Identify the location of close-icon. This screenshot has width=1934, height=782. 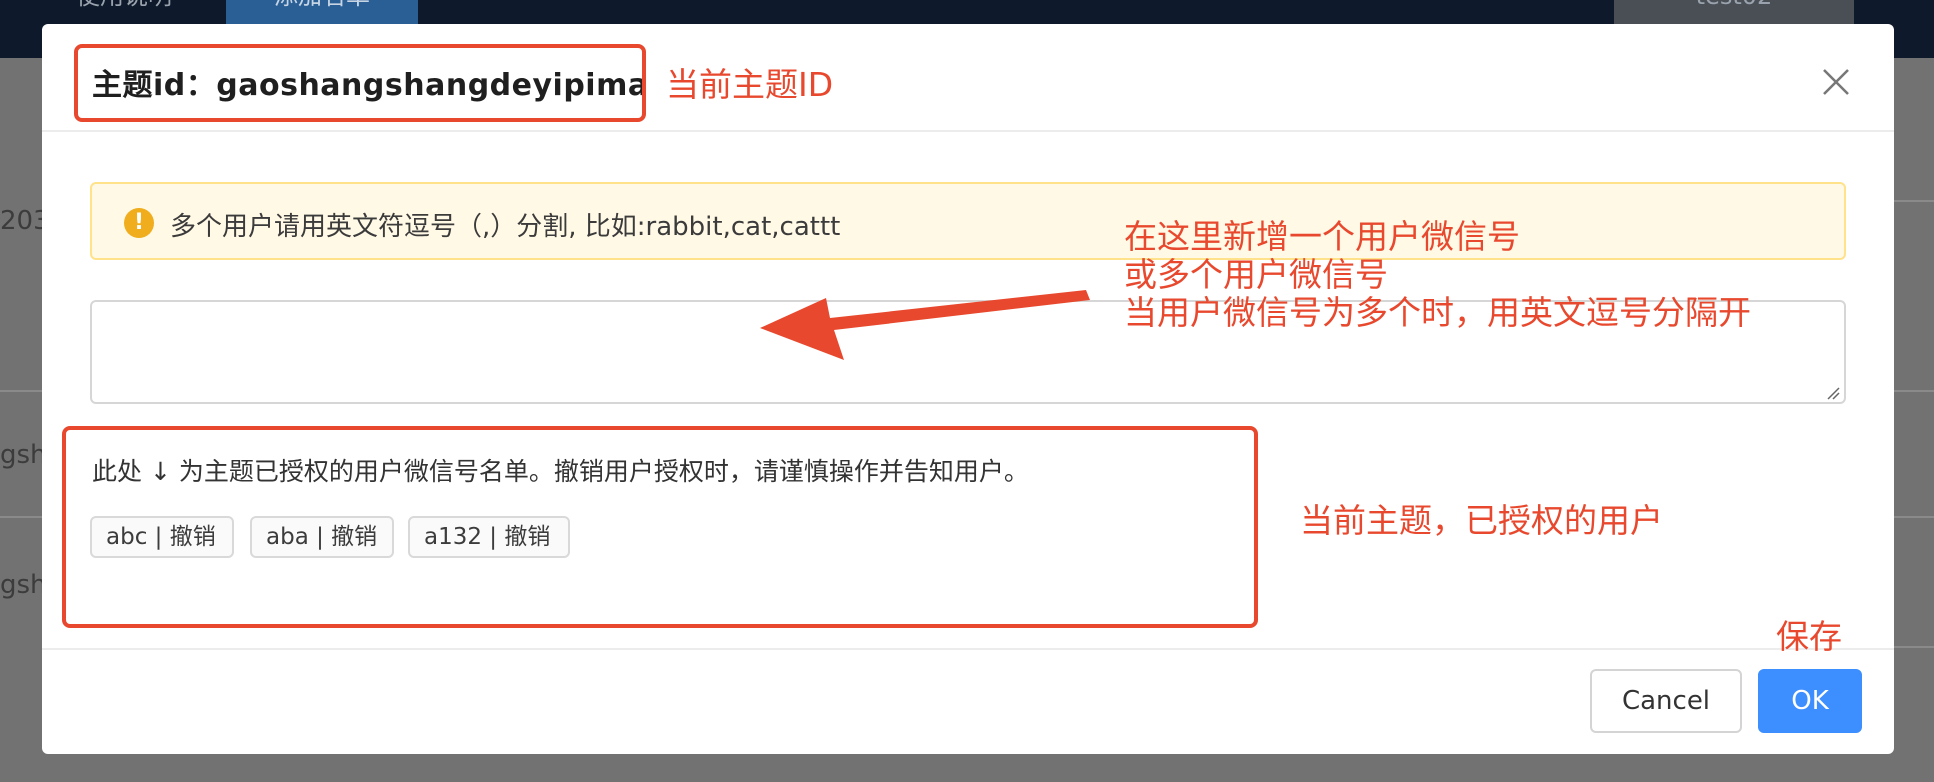
(1836, 82).